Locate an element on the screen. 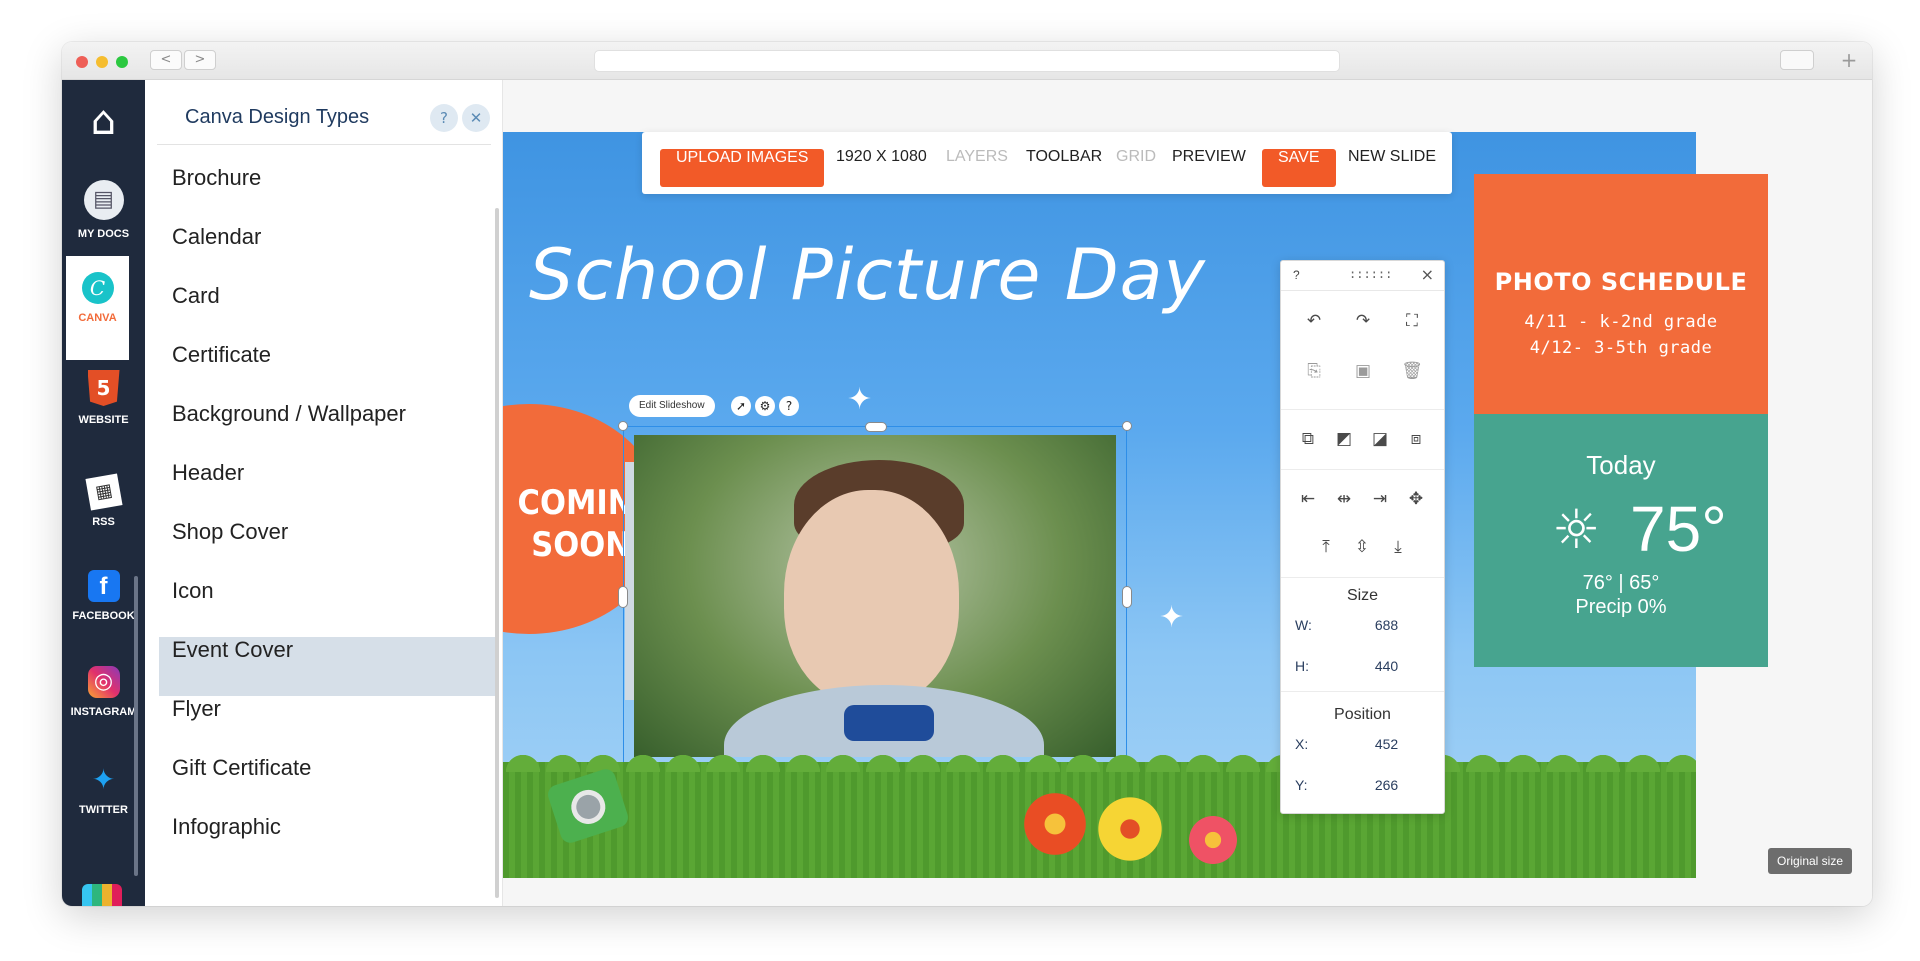  preview-button: PREVIEW is located at coordinates (1209, 167).